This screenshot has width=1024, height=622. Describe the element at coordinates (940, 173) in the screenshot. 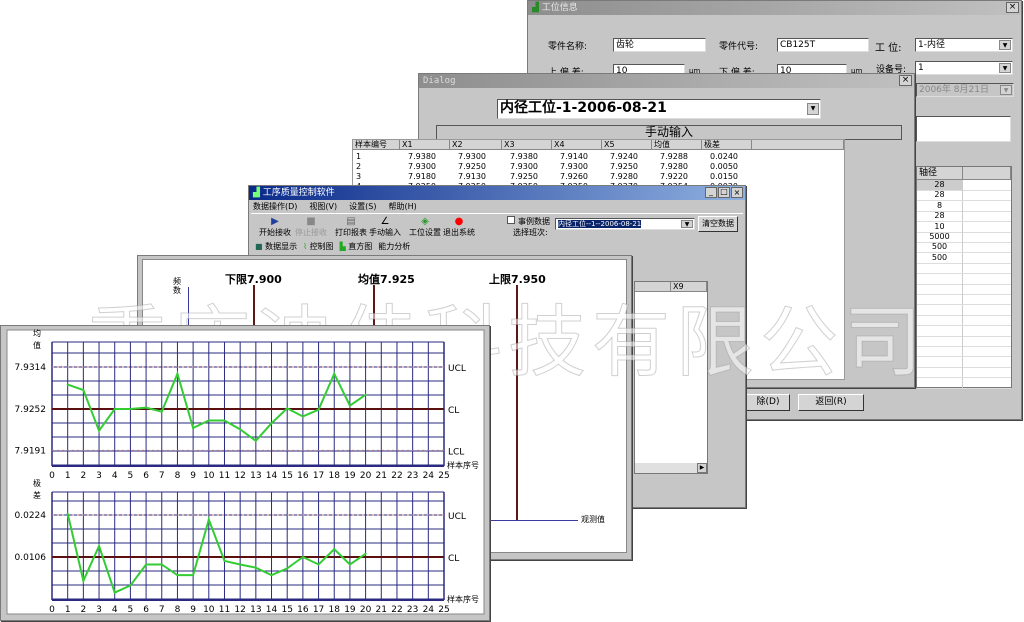

I see `column-header: 轴径` at that location.